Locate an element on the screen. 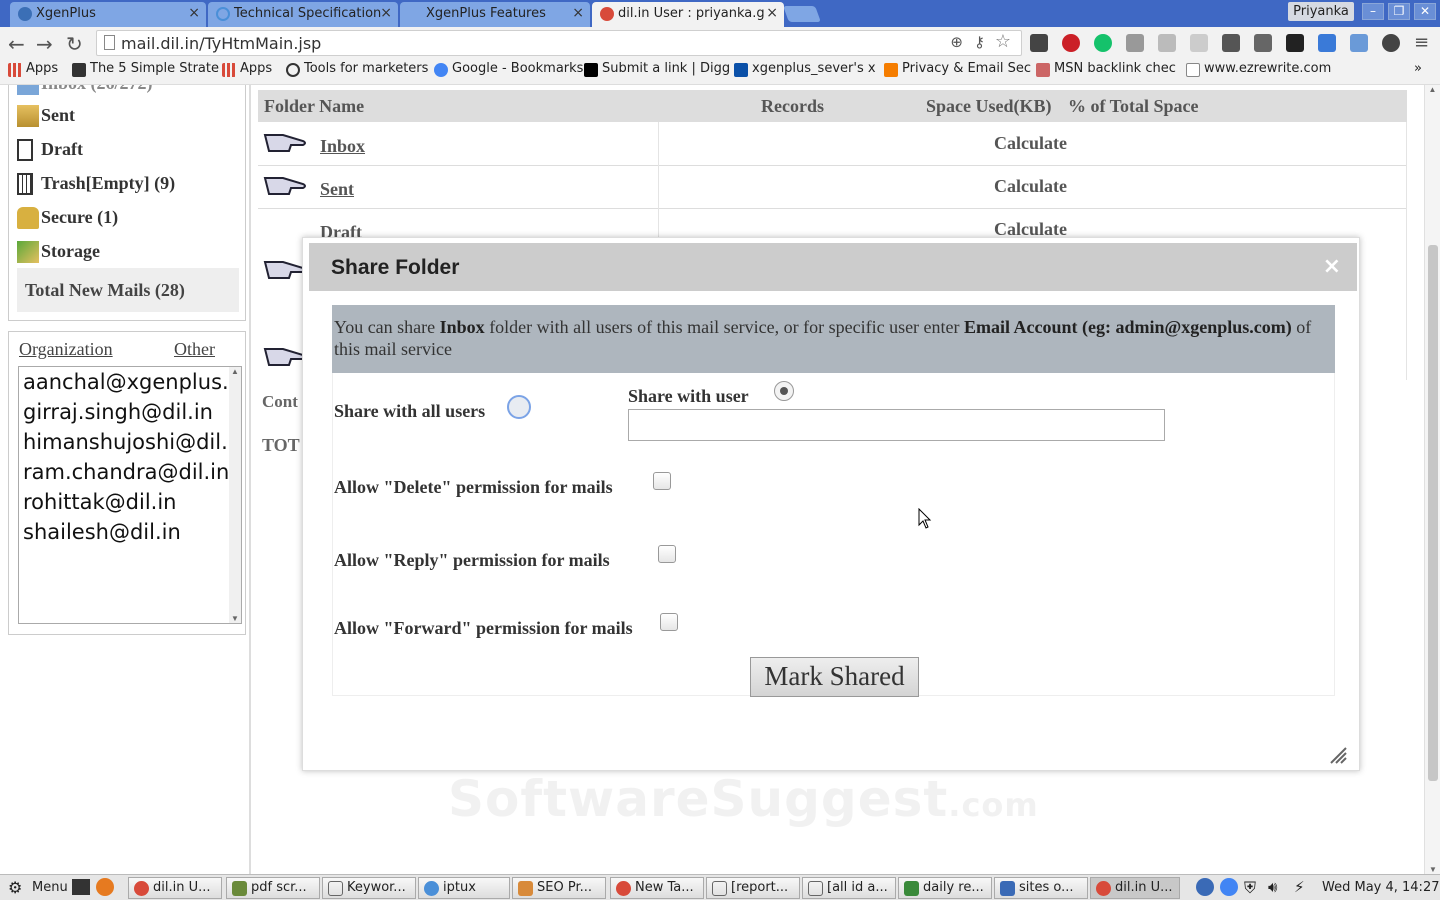 This screenshot has height=900, width=1440. reply-permission-checkbox is located at coordinates (667, 554).